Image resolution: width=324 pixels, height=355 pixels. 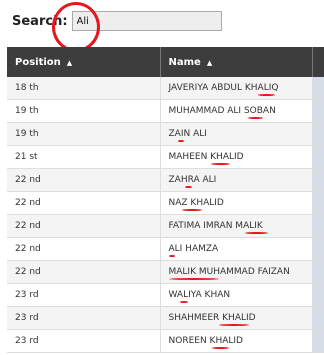 I want to click on table-row: 22 nd ZAHRA ALI, so click(x=165, y=180).